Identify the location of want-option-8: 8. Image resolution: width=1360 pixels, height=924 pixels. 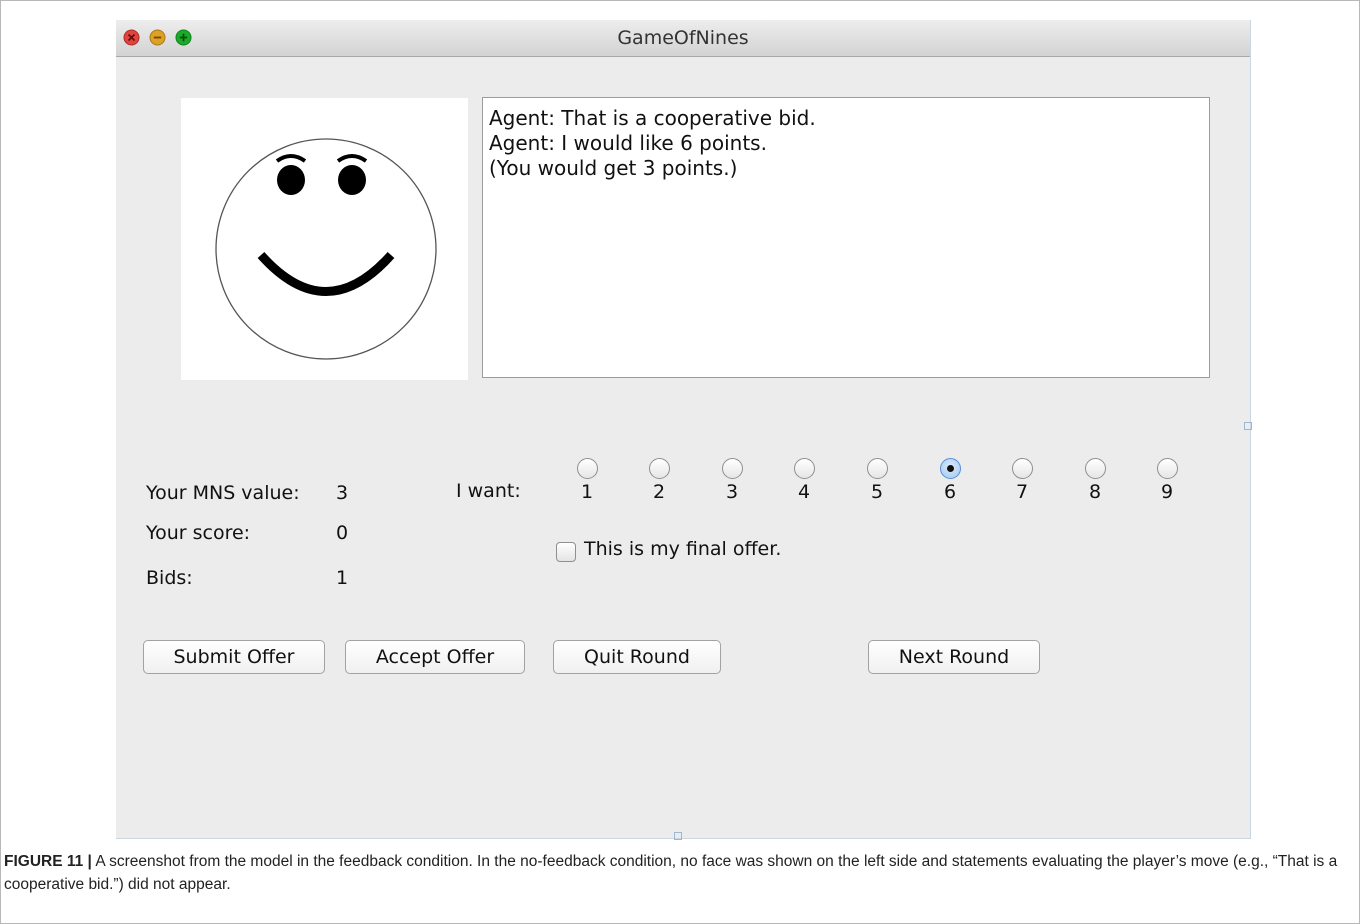
(1095, 480).